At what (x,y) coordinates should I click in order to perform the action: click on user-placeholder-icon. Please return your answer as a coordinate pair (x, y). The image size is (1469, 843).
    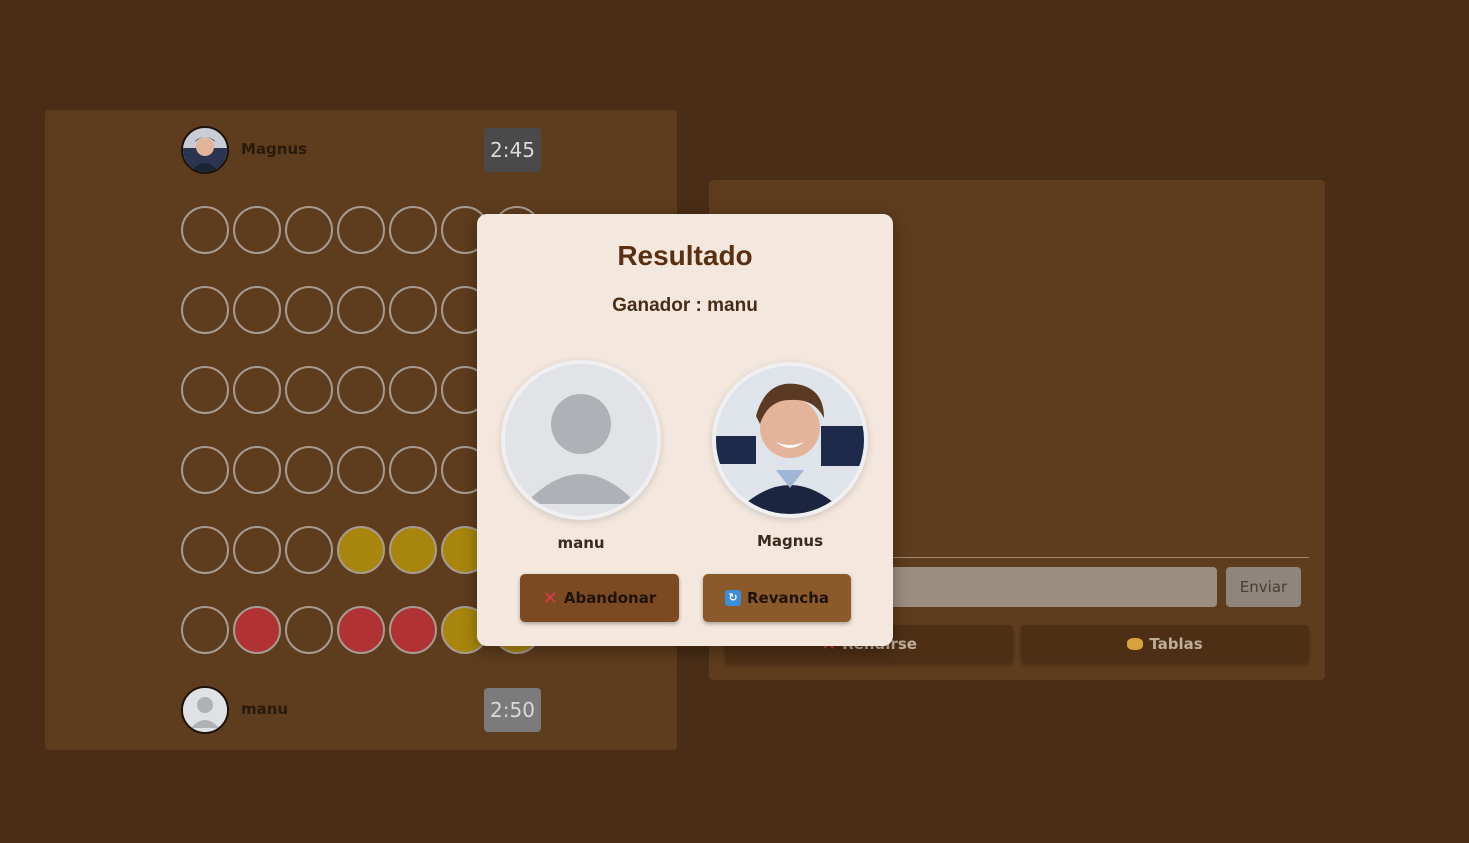
    Looking at the image, I should click on (581, 440).